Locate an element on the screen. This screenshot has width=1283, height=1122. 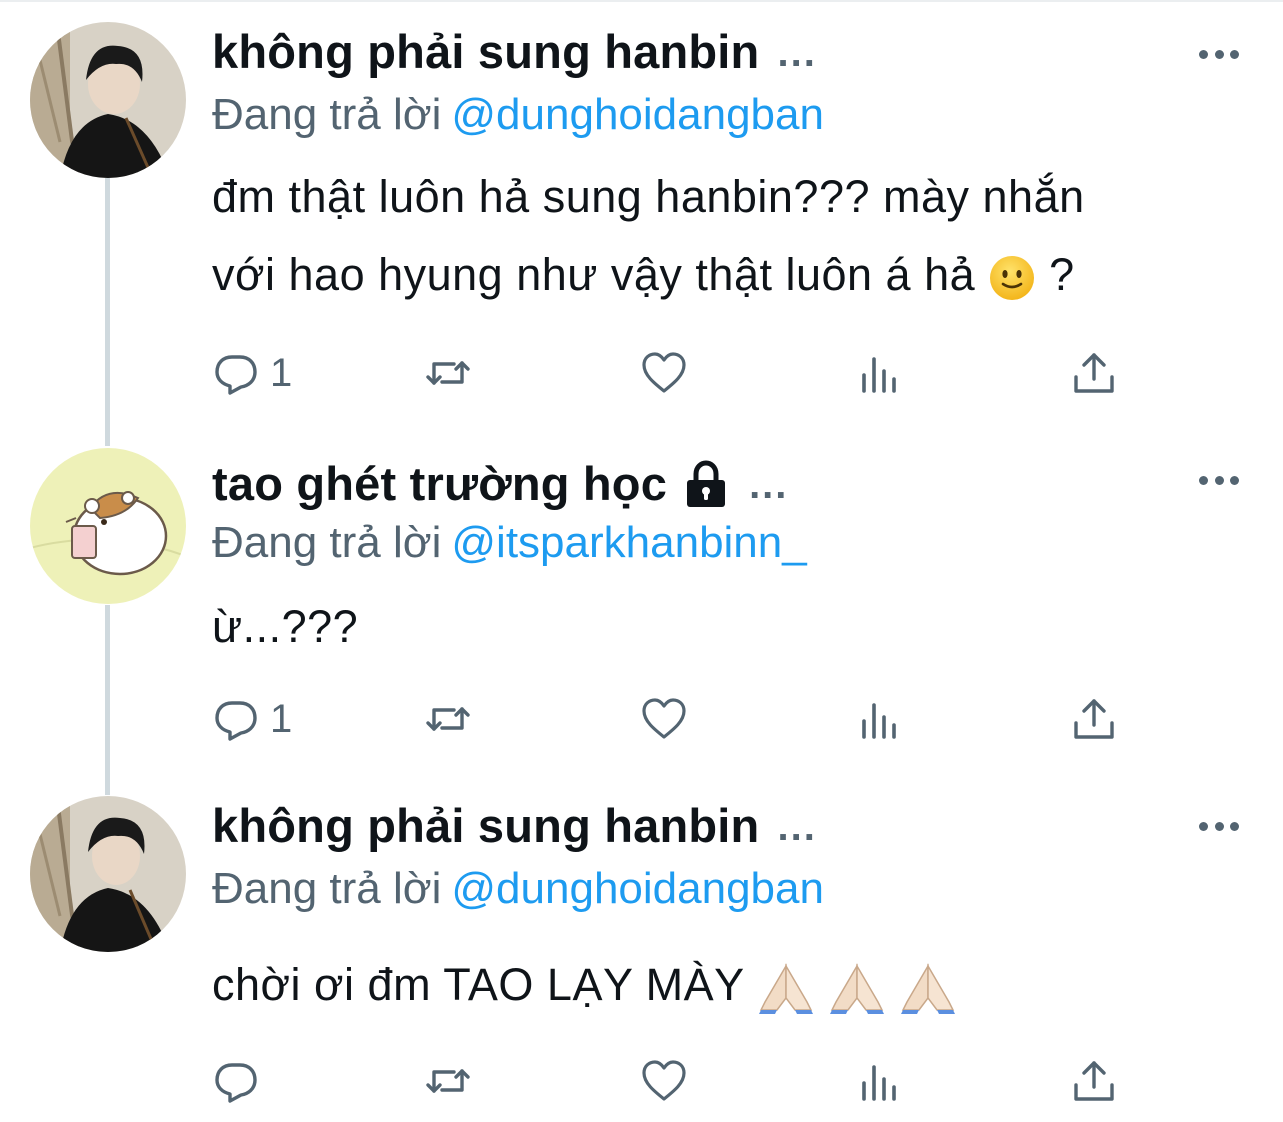
tweet-text-segment: ? is located at coordinates (1062, 274).